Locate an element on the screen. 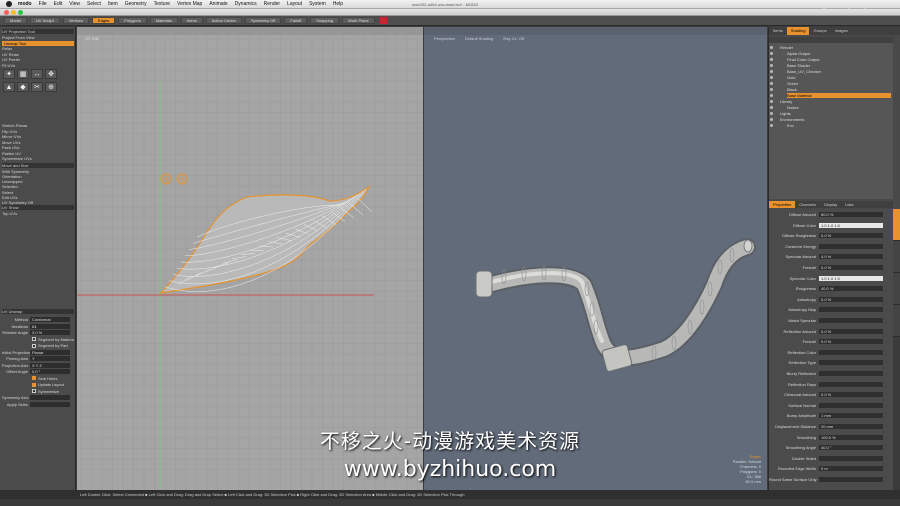  prop-value-surface-normal is located at coordinates (851, 405).